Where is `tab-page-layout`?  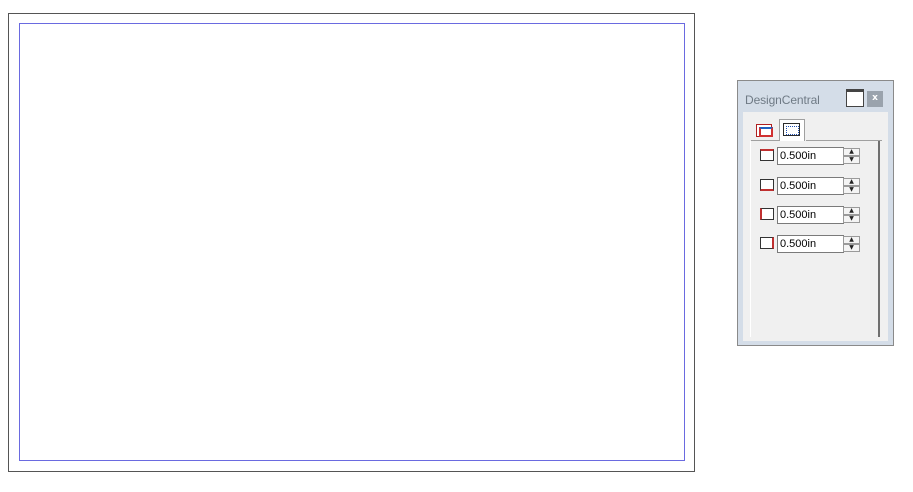
tab-page-layout is located at coordinates (765, 130).